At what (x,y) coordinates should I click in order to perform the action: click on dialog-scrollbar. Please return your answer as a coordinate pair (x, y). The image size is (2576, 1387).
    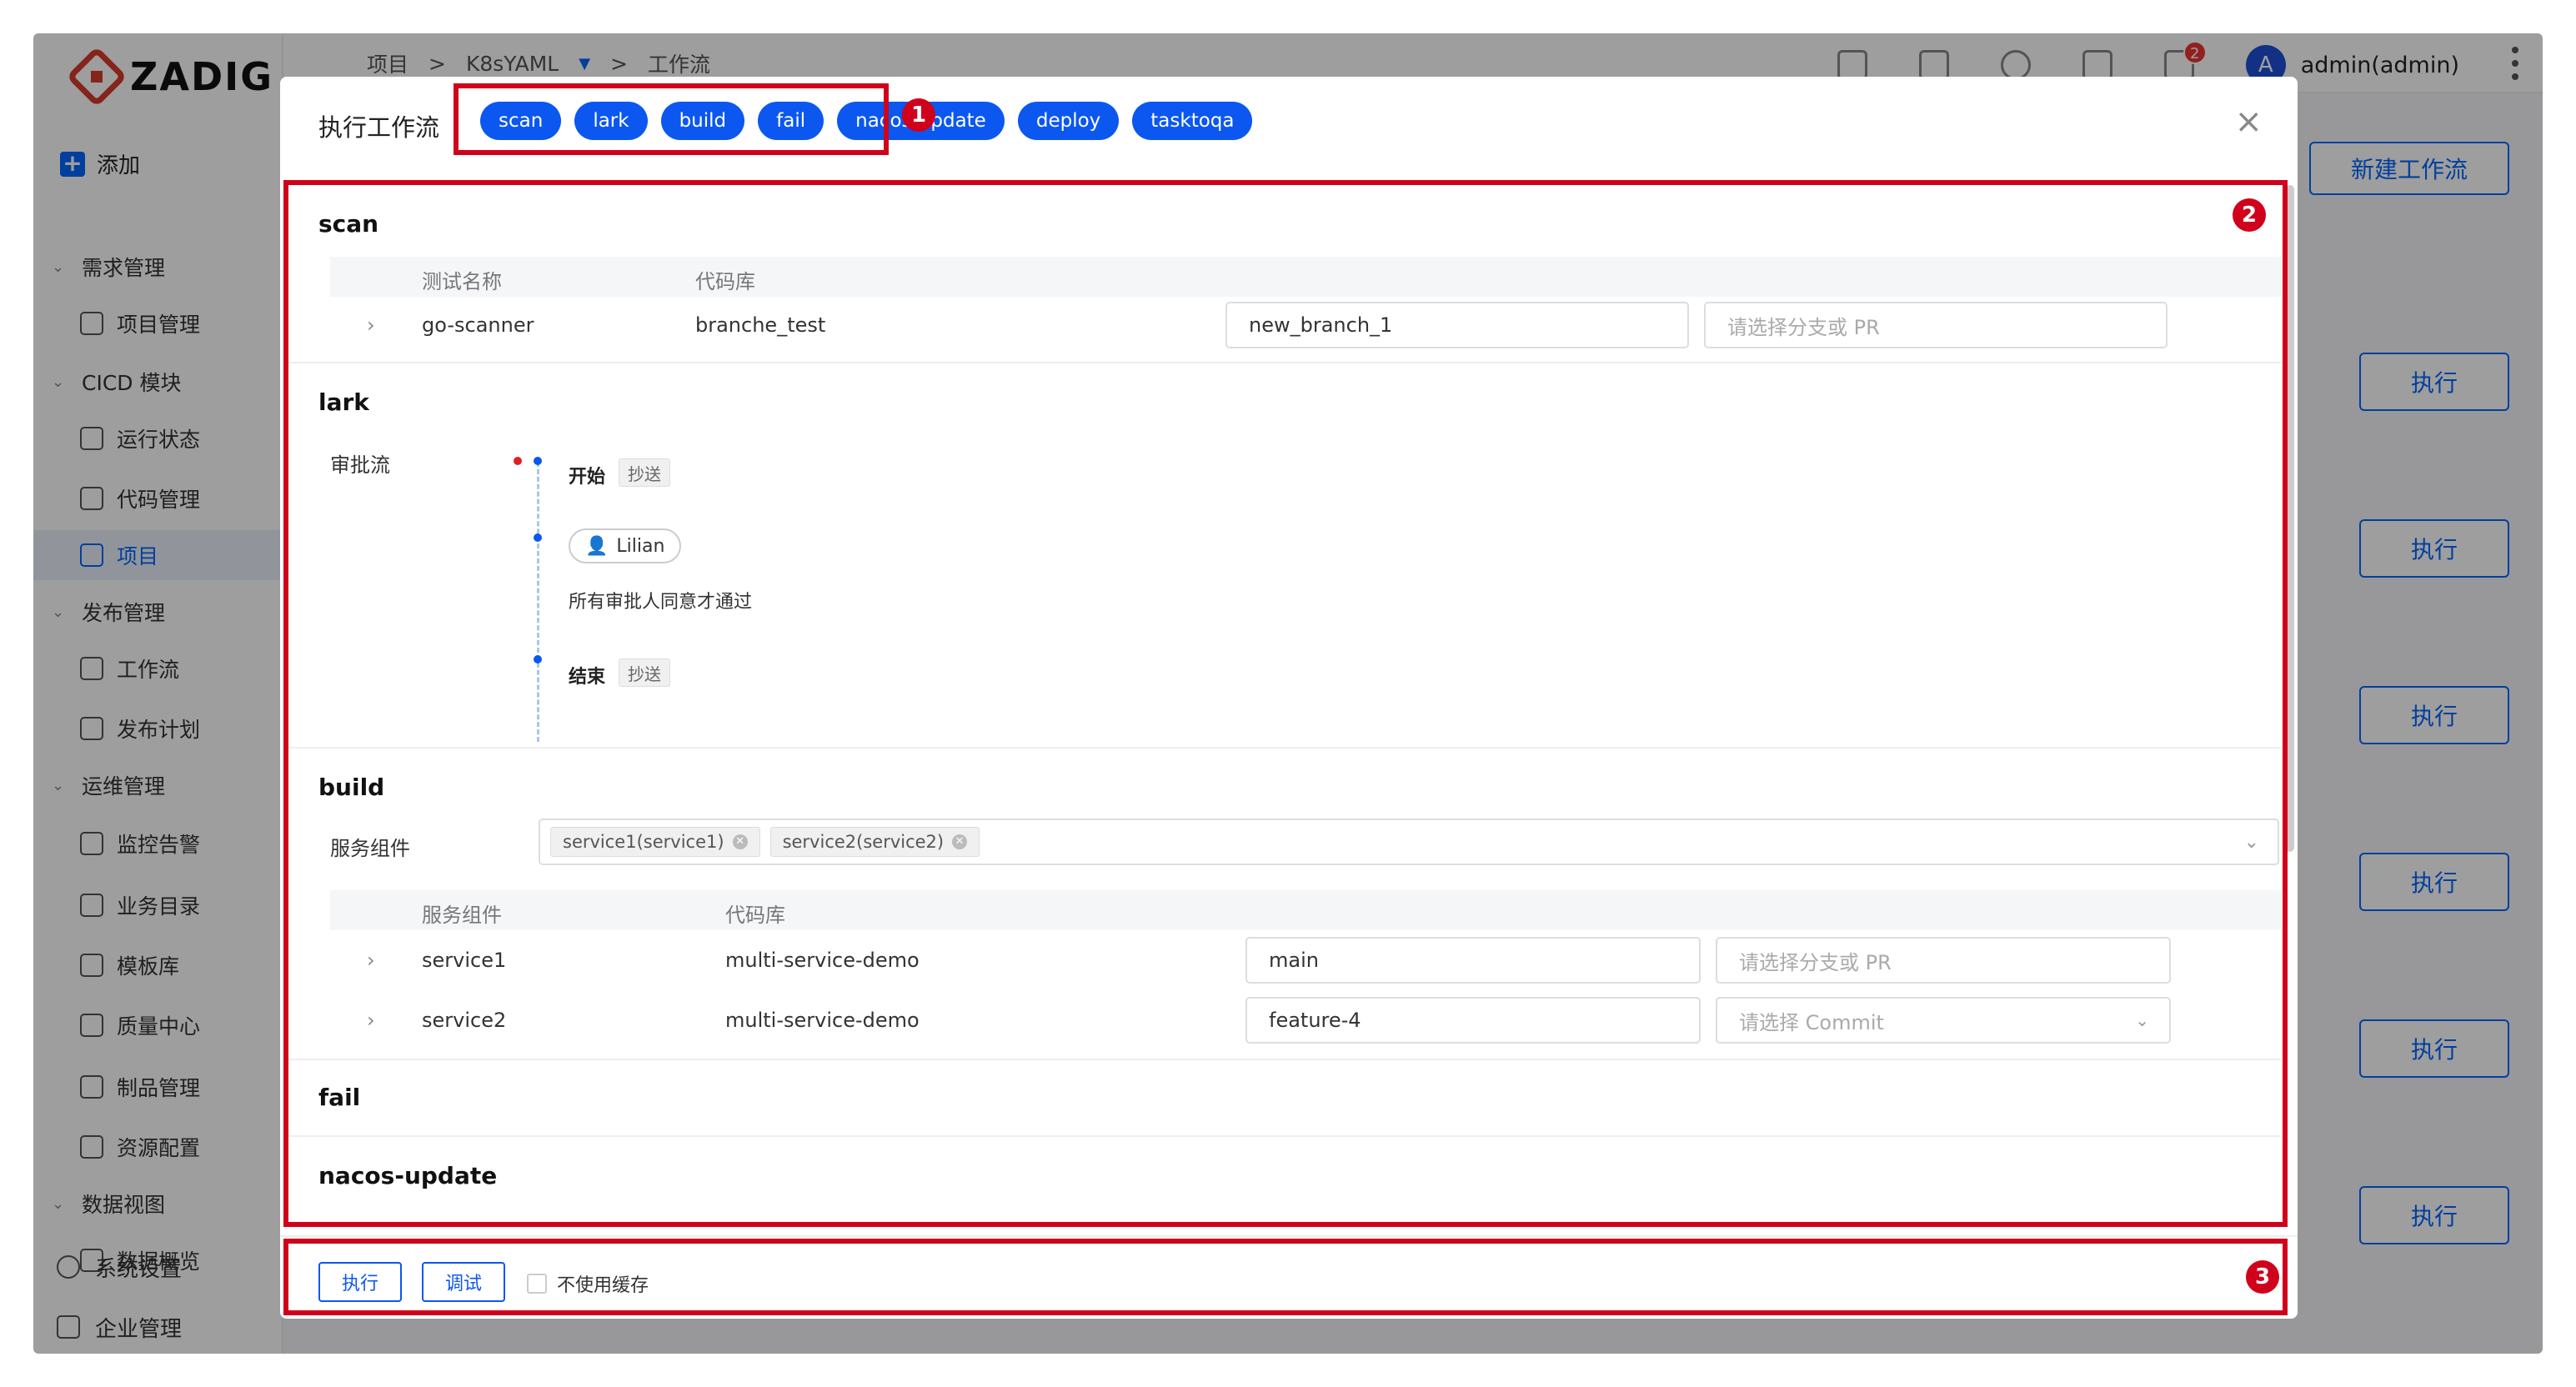
    Looking at the image, I should click on (2290, 518).